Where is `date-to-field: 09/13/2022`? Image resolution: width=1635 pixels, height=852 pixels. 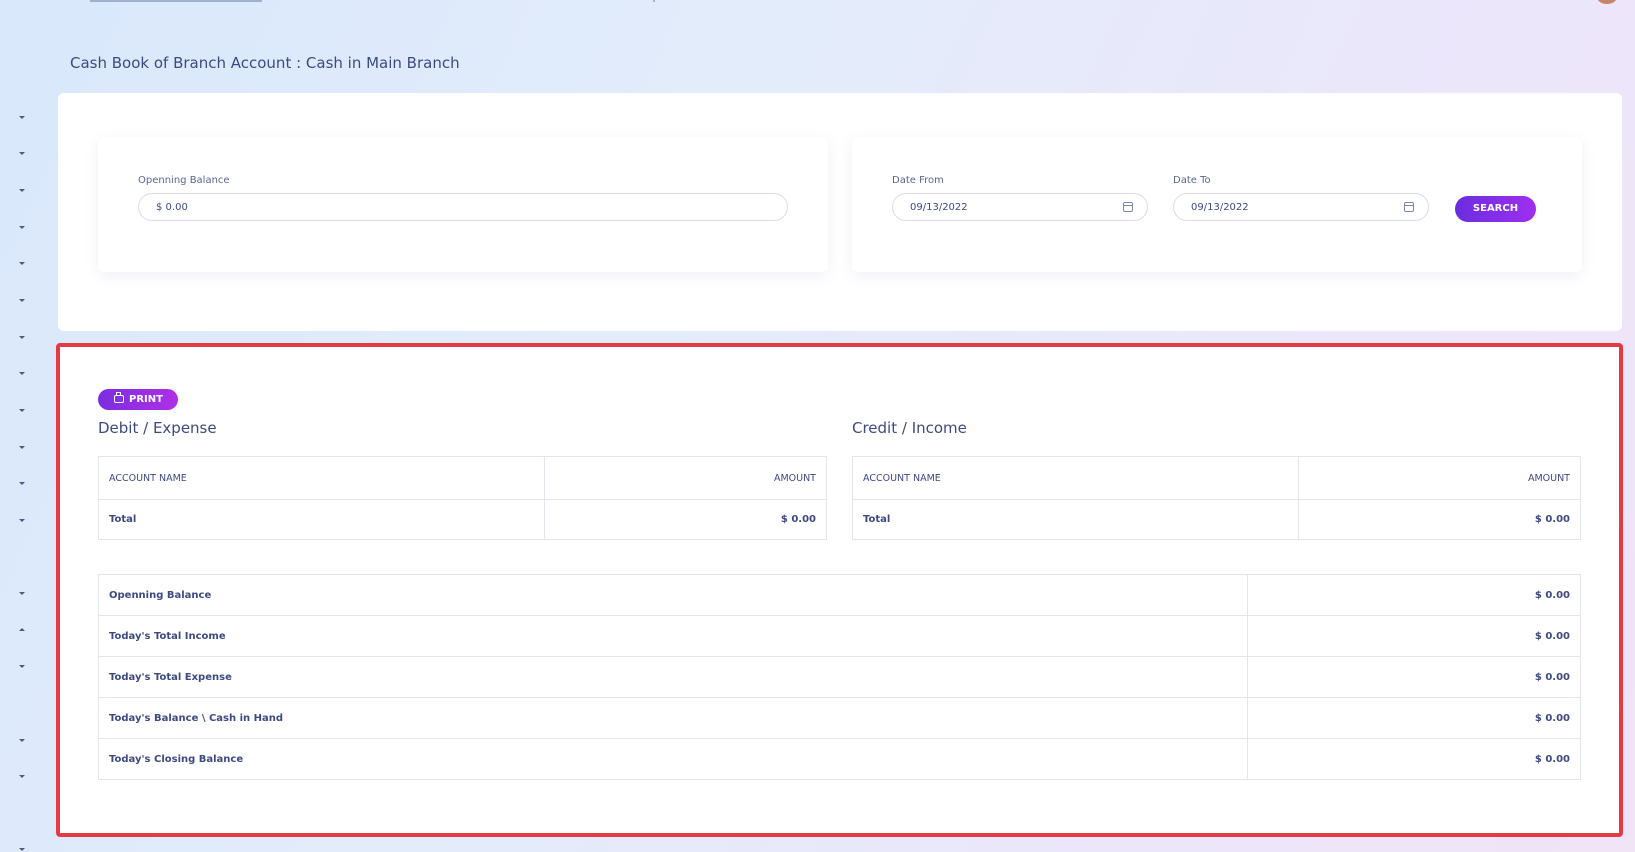
date-to-field: 09/13/2022 is located at coordinates (1301, 207).